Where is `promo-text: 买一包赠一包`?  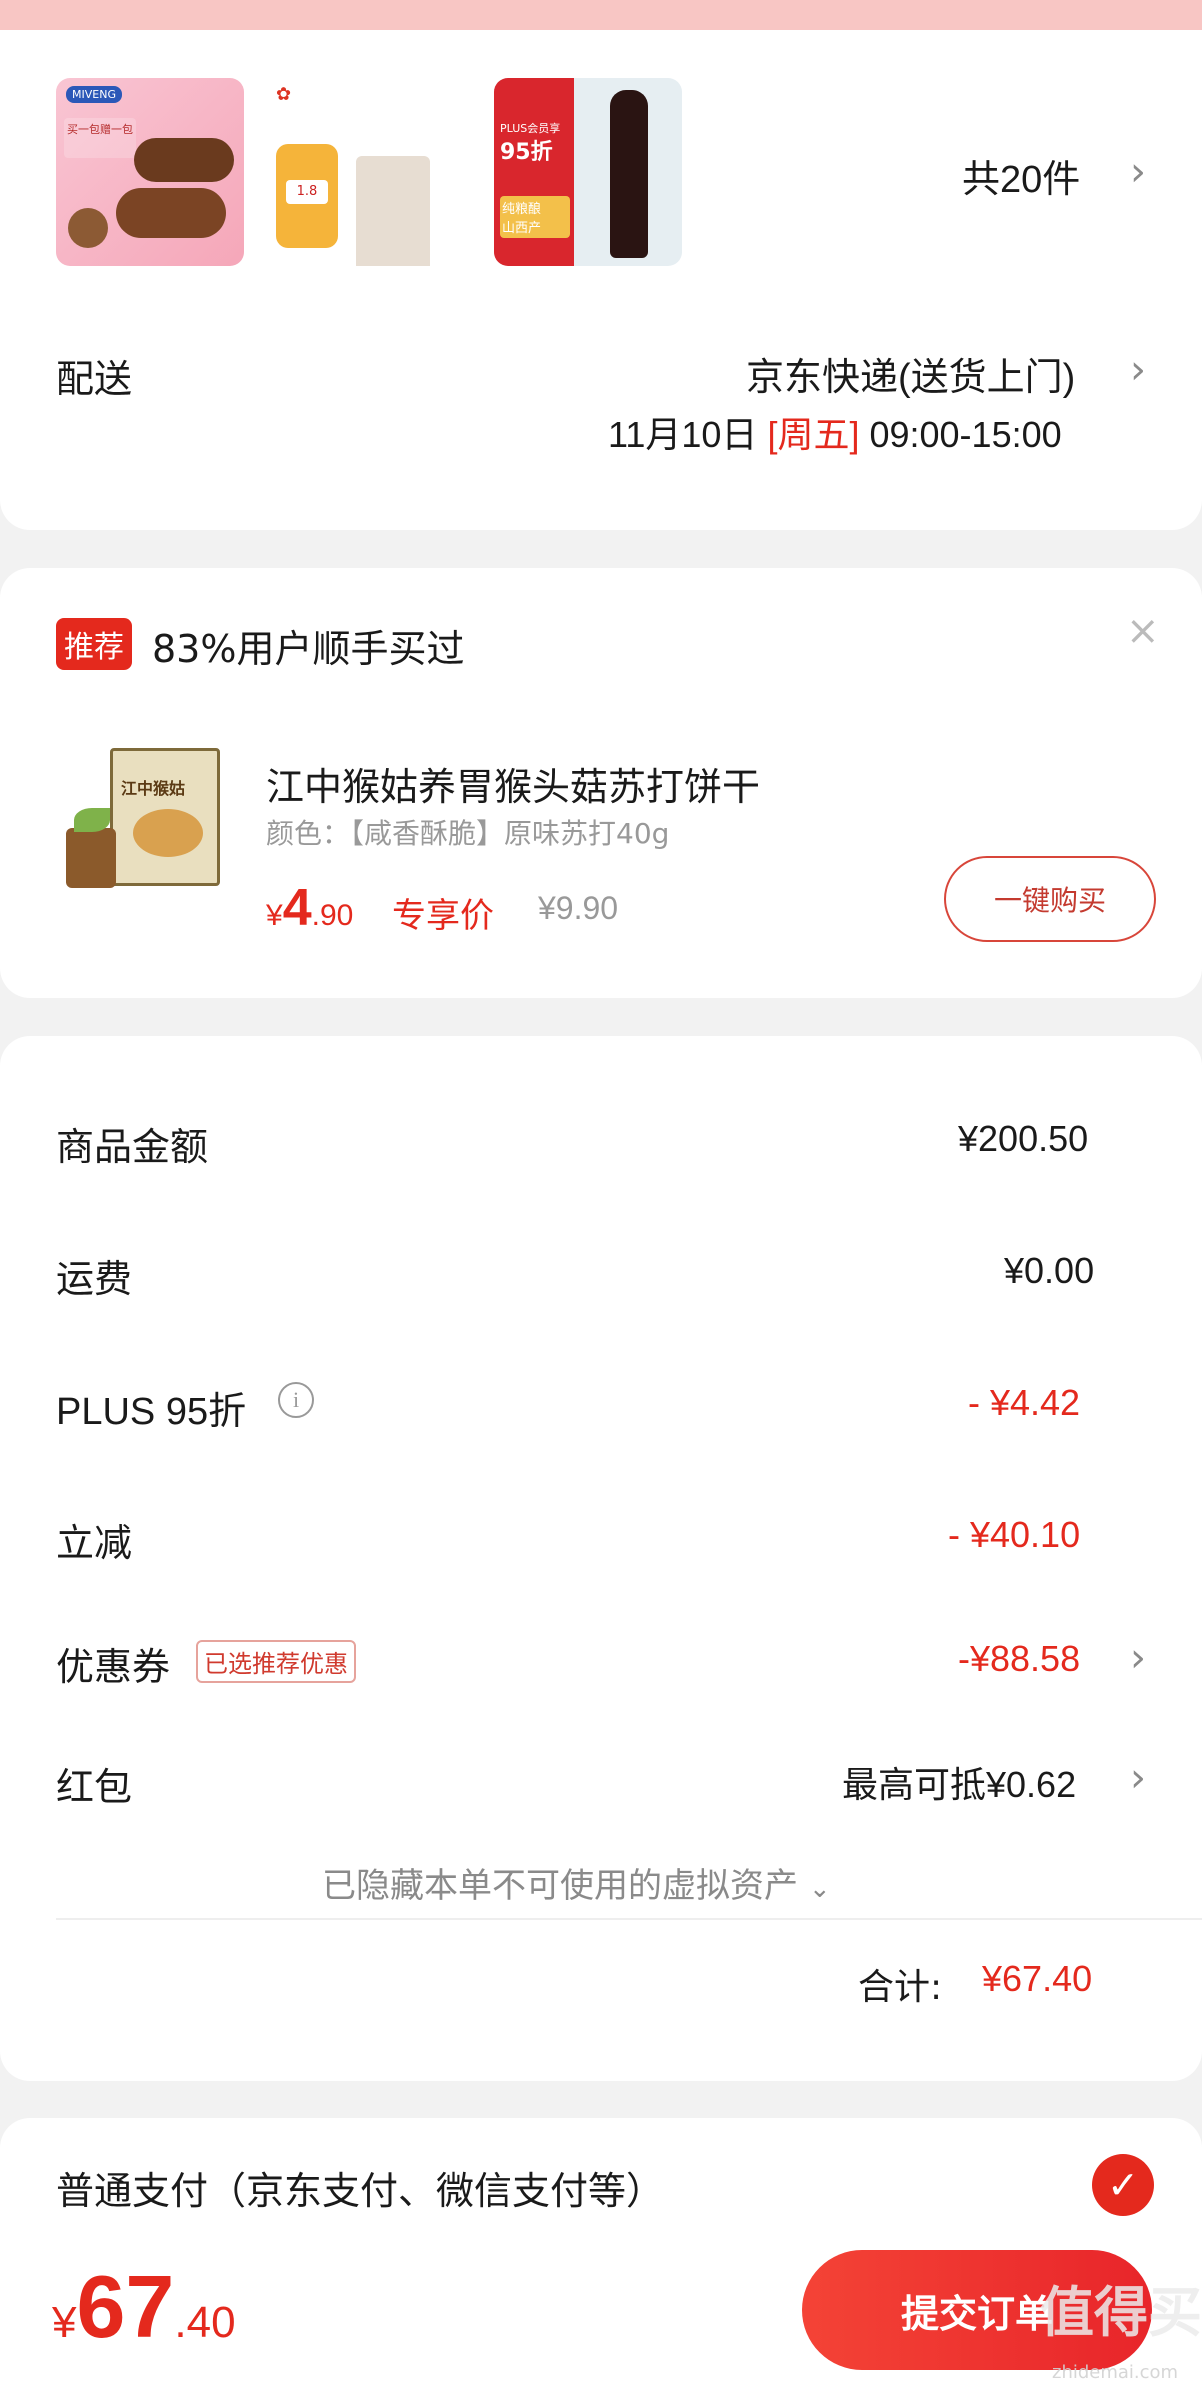
promo-text: 买一包赠一包 is located at coordinates (100, 138).